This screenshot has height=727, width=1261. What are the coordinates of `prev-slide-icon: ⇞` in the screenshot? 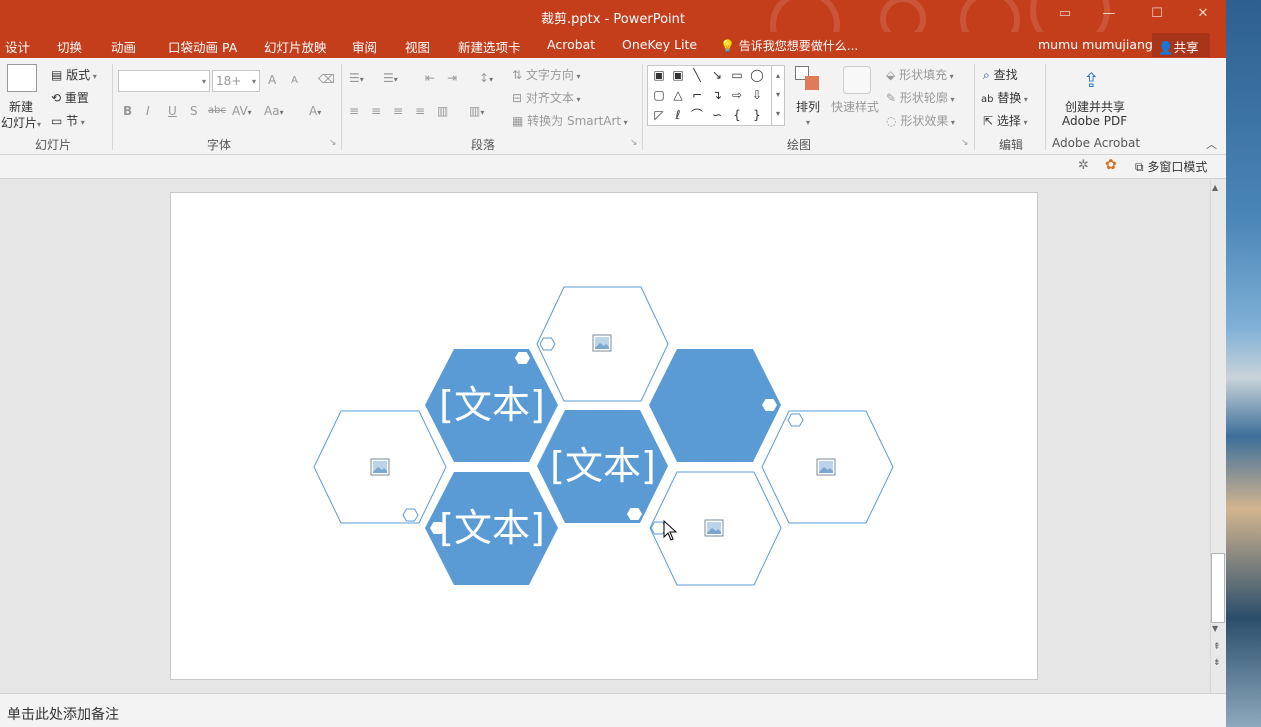 It's located at (1217, 647).